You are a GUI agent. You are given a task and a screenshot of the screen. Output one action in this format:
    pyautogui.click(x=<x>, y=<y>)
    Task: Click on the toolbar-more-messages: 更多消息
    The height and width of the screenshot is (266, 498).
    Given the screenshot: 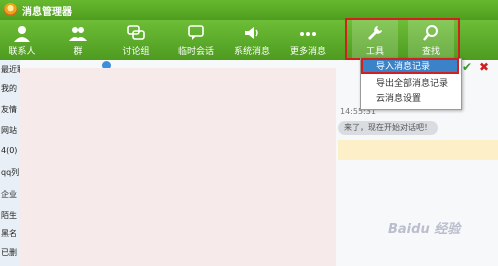 What is the action you would take?
    pyautogui.click(x=308, y=40)
    